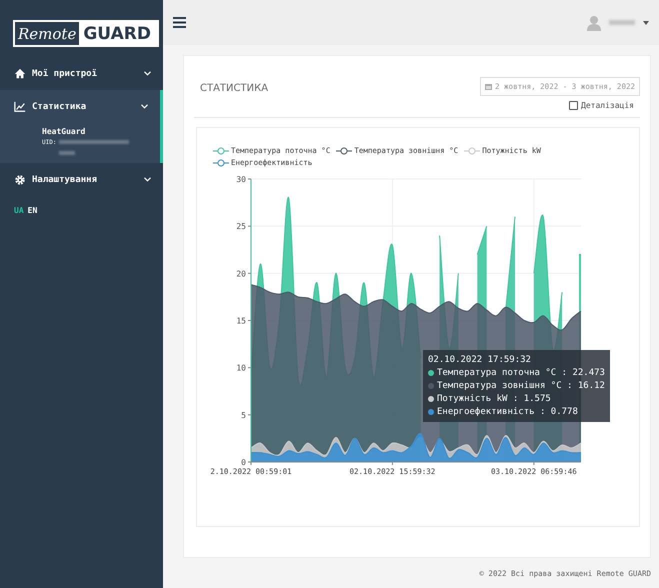  I want to click on y-tick-label: 25, so click(241, 227).